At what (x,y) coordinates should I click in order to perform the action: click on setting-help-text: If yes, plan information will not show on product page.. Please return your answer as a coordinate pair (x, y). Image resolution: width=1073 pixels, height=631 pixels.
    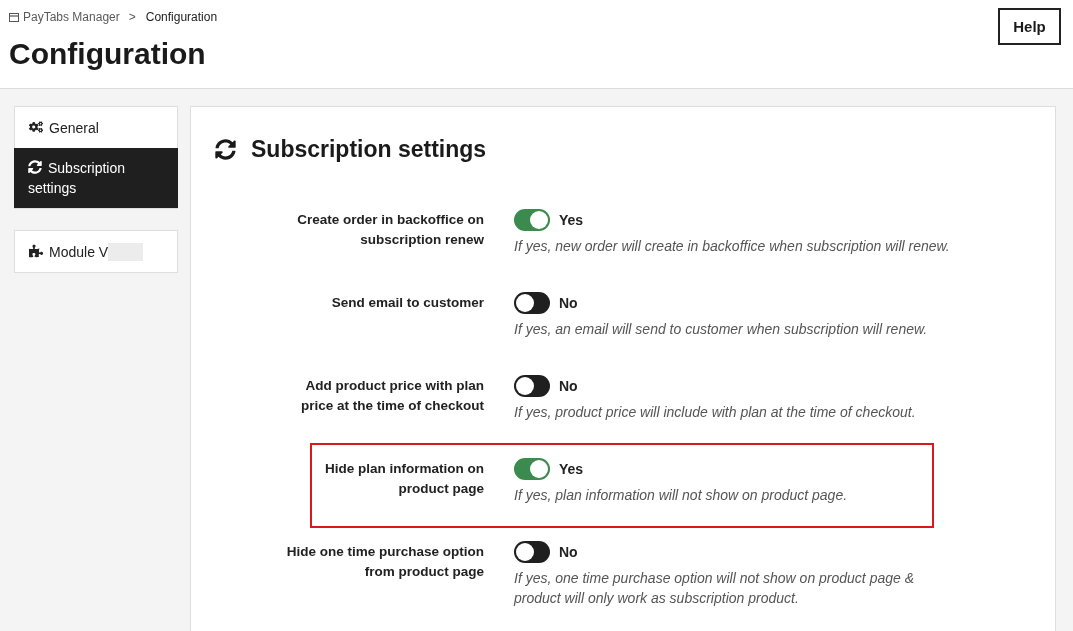
    Looking at the image, I should click on (681, 495).